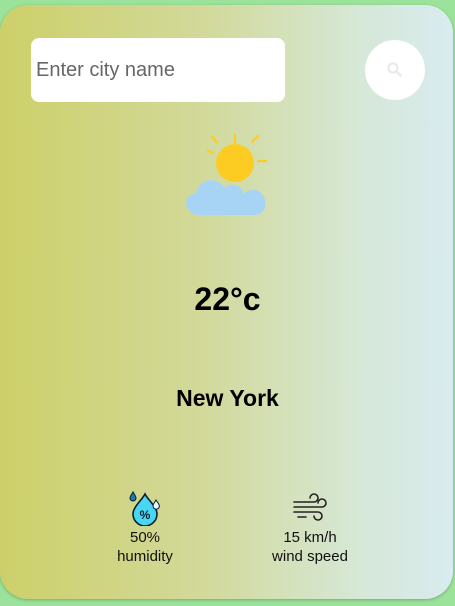 The width and height of the screenshot is (455, 606). I want to click on humidity-label: humidity, so click(145, 556).